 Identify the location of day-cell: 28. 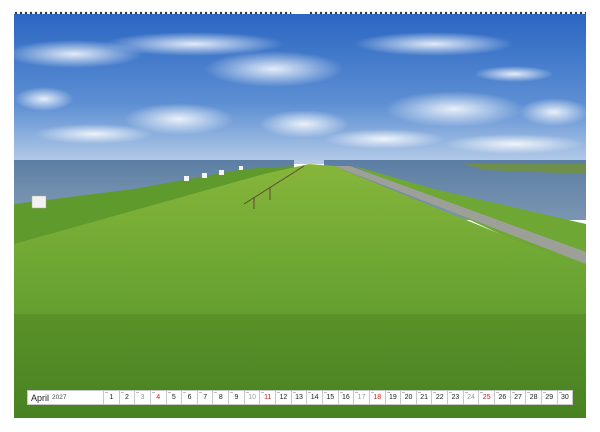
(534, 397).